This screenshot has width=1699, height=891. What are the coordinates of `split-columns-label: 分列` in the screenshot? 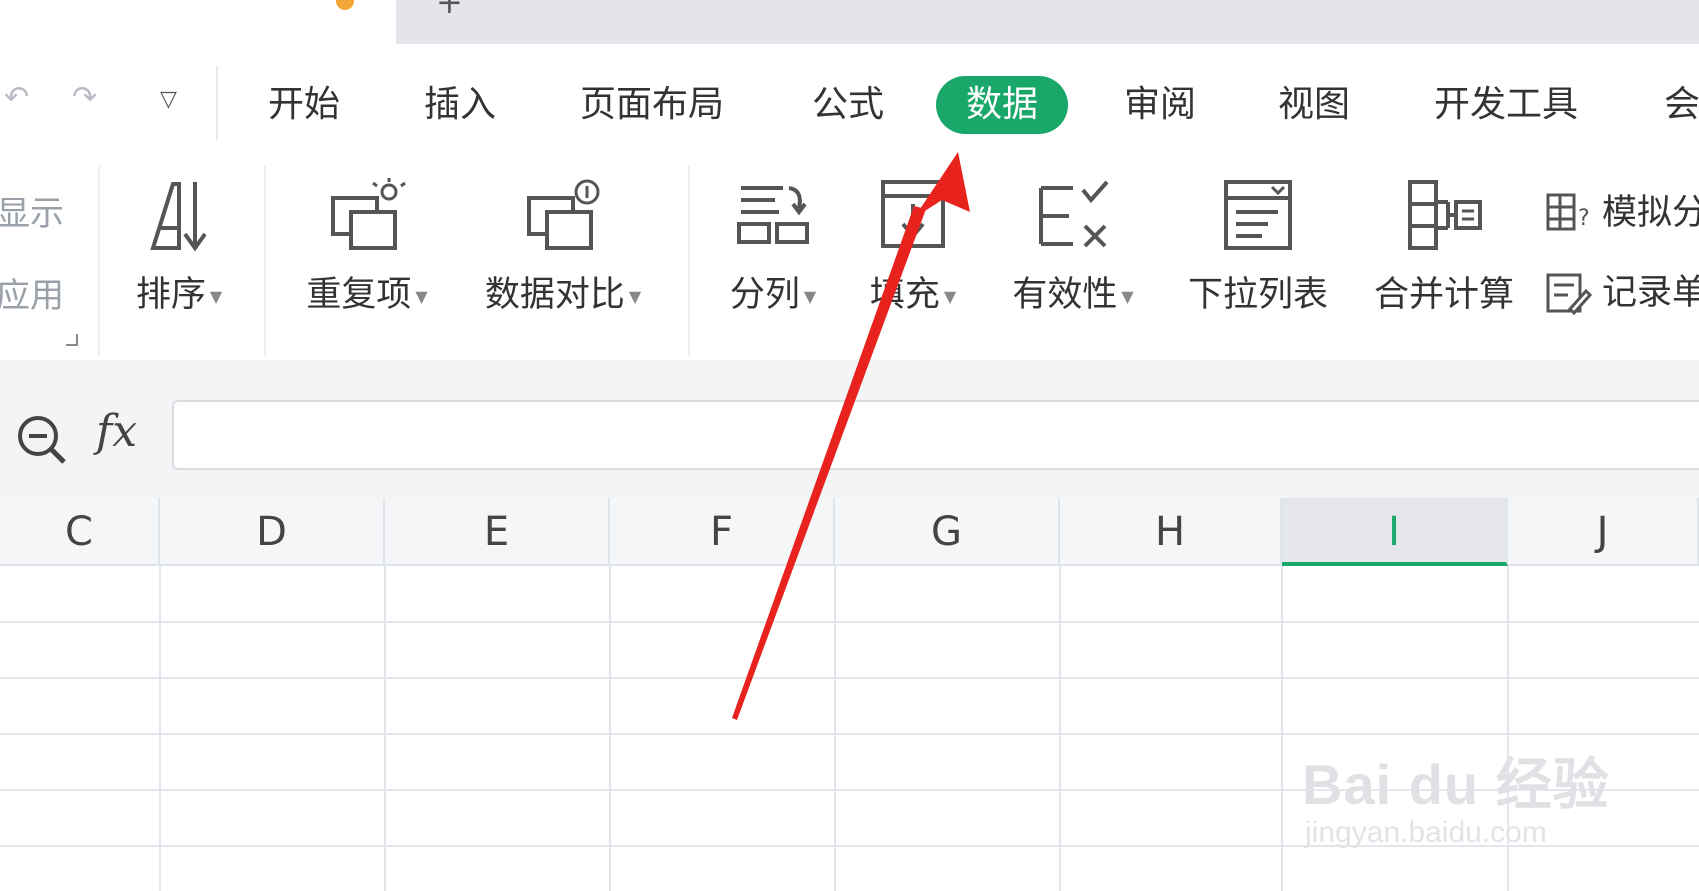 It's located at (764, 295).